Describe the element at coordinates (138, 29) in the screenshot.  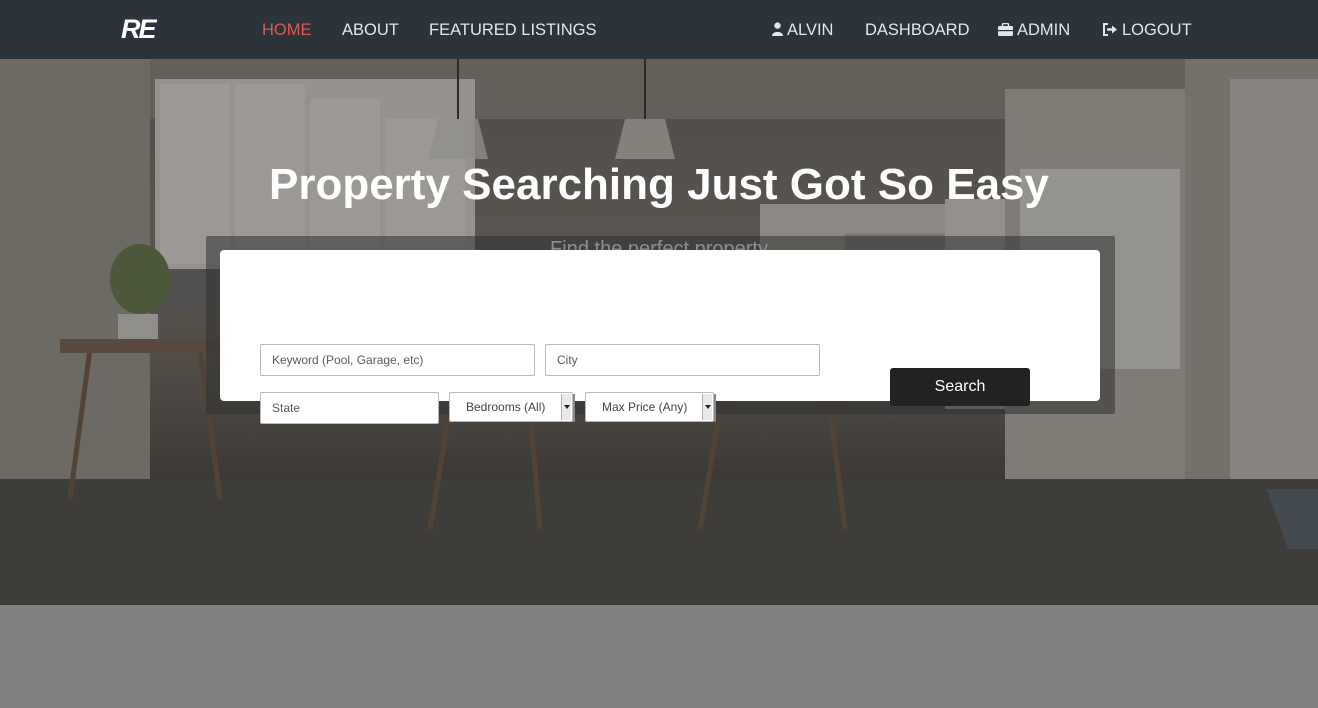
I see `site-logo: RE` at that location.